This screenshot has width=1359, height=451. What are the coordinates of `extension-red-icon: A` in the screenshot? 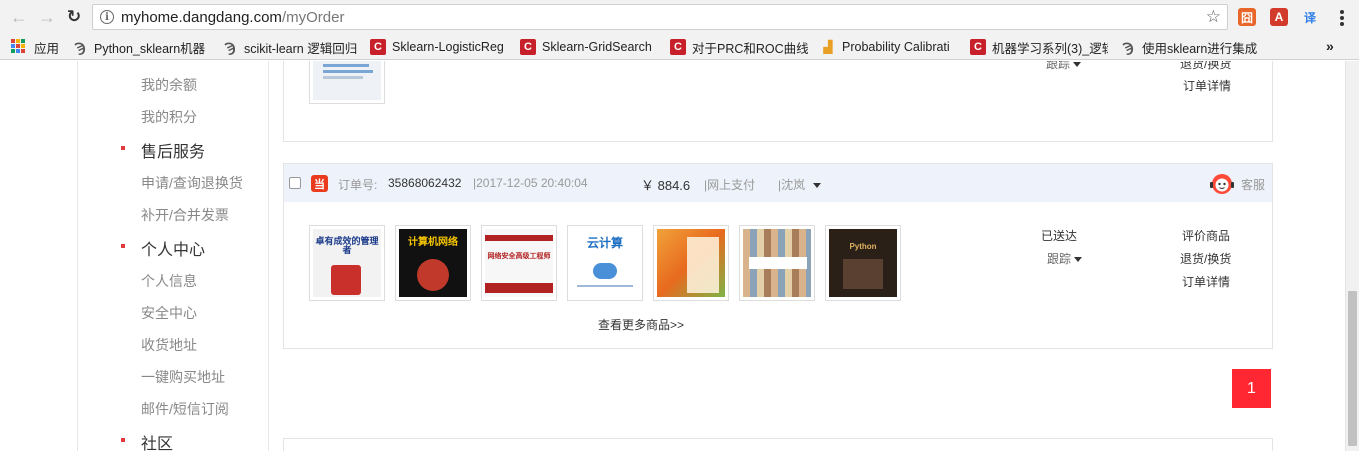 It's located at (1279, 17).